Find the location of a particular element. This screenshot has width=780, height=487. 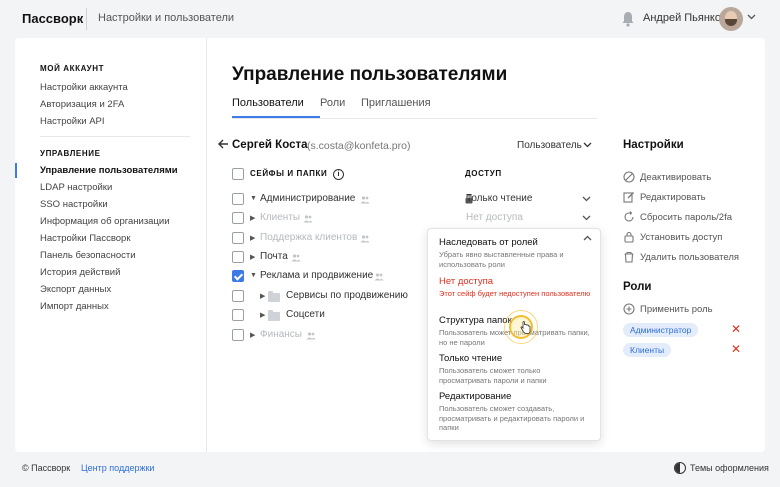

theme-switcher: Темы оформления is located at coordinates (729, 468).